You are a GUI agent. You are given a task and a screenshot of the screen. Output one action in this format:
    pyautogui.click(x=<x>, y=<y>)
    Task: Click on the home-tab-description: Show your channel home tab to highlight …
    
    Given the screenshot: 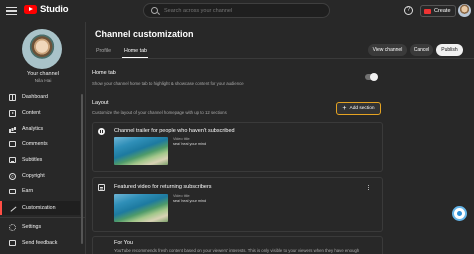 What is the action you would take?
    pyautogui.click(x=168, y=83)
    